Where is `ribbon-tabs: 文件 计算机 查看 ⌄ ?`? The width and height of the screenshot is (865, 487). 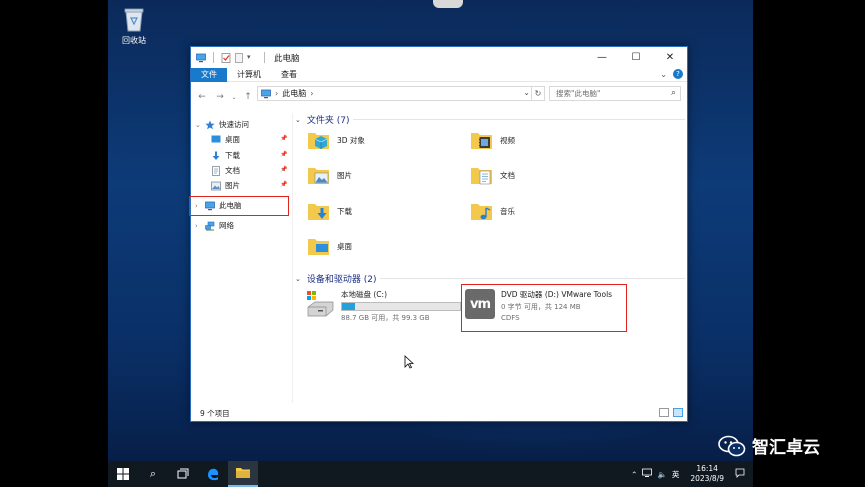
ribbon-tabs: 文件 计算机 查看 ⌄ ? is located at coordinates (439, 74).